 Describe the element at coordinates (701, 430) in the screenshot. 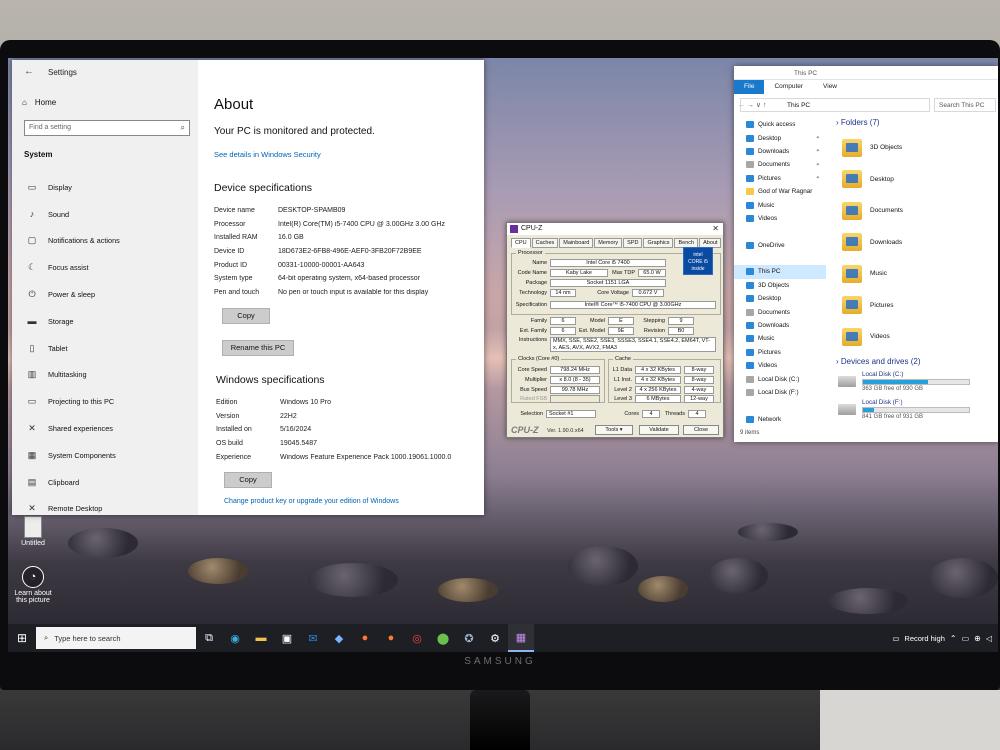

I see `close-button: Close` at that location.